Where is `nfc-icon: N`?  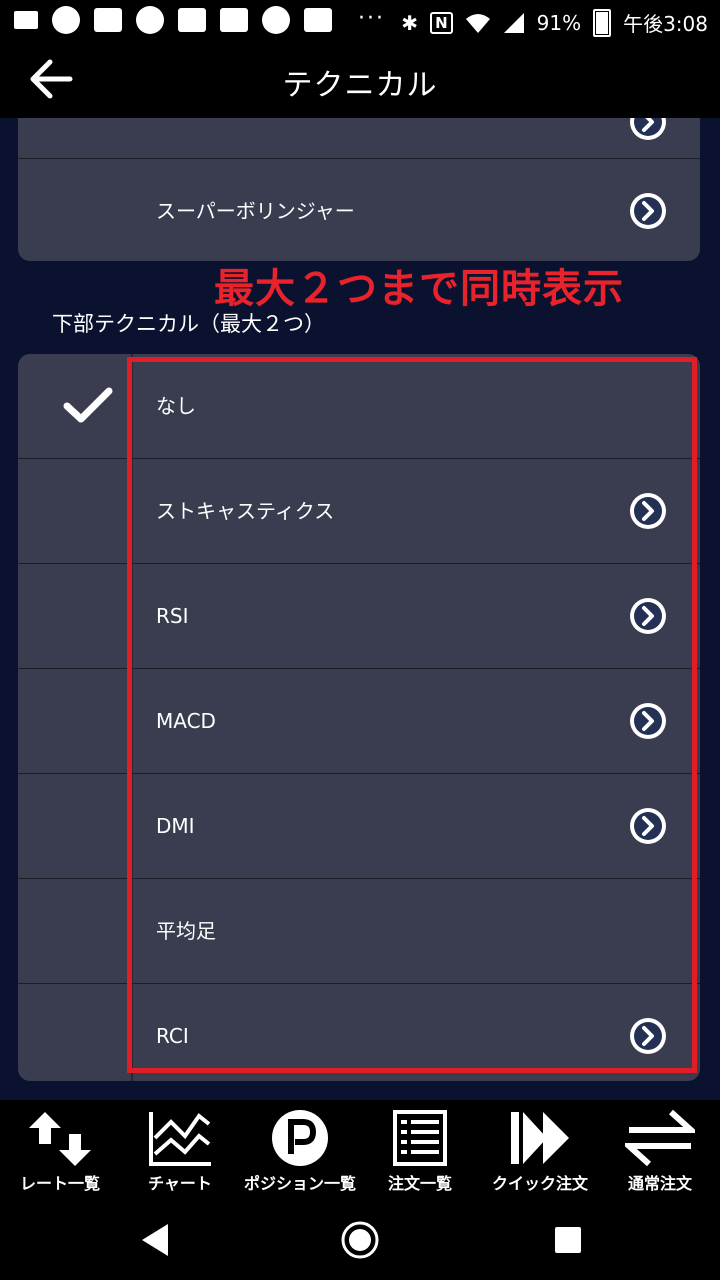
nfc-icon: N is located at coordinates (441, 22).